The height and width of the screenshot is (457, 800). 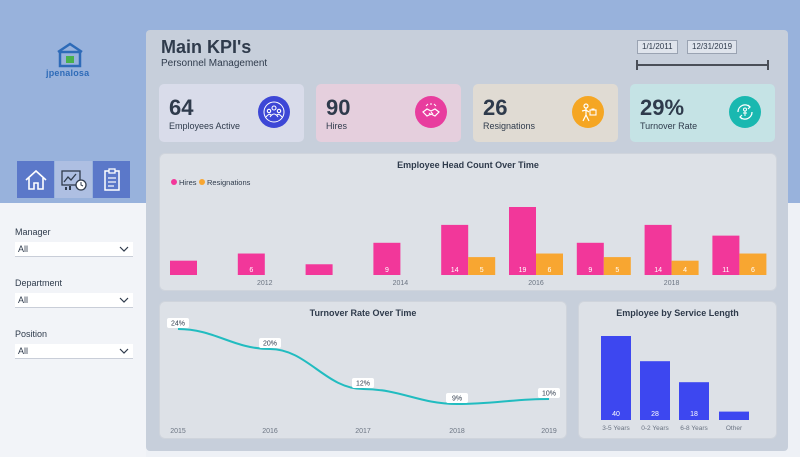 I want to click on x-tick-label: 2012, so click(x=265, y=283).